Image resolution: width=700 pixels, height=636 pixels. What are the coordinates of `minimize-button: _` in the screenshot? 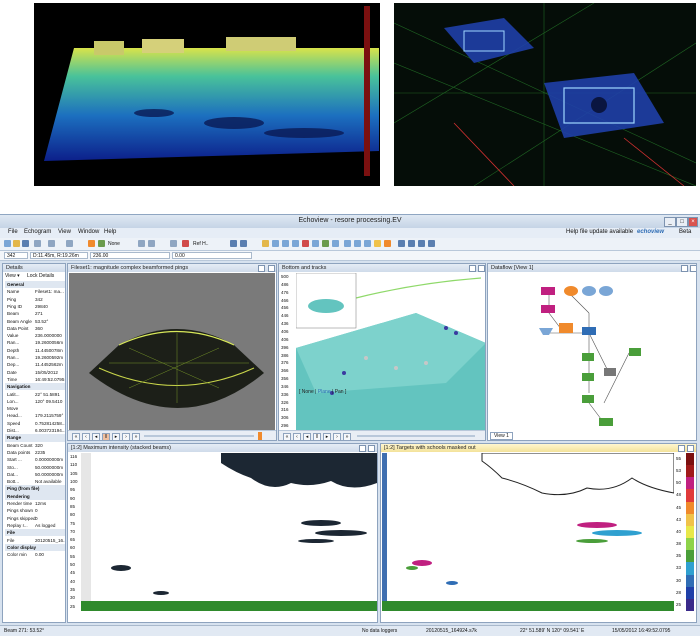 It's located at (670, 222).